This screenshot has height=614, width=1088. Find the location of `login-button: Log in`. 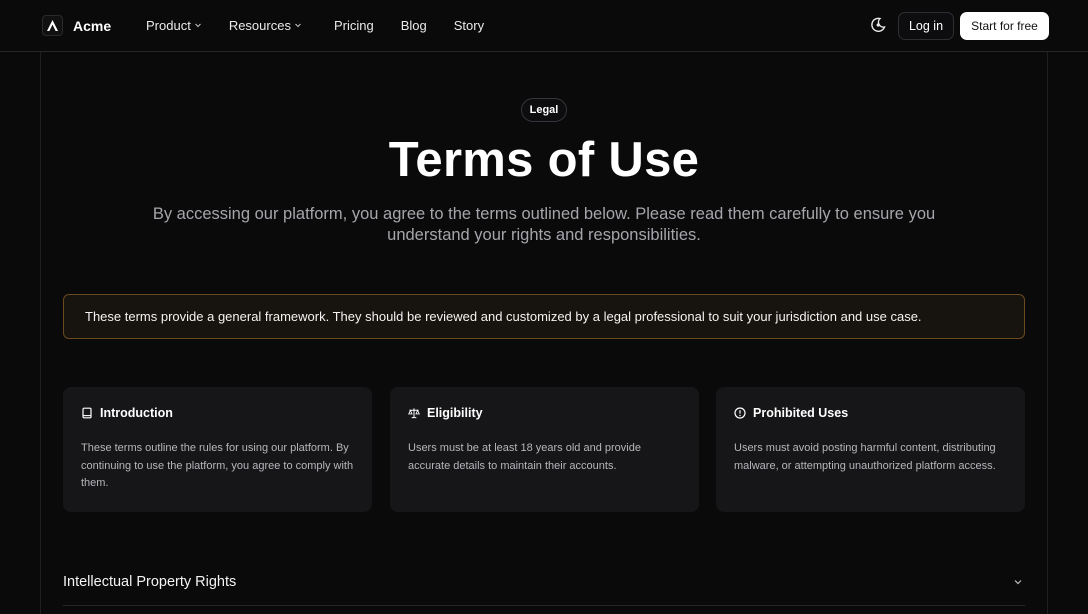

login-button: Log in is located at coordinates (926, 26).